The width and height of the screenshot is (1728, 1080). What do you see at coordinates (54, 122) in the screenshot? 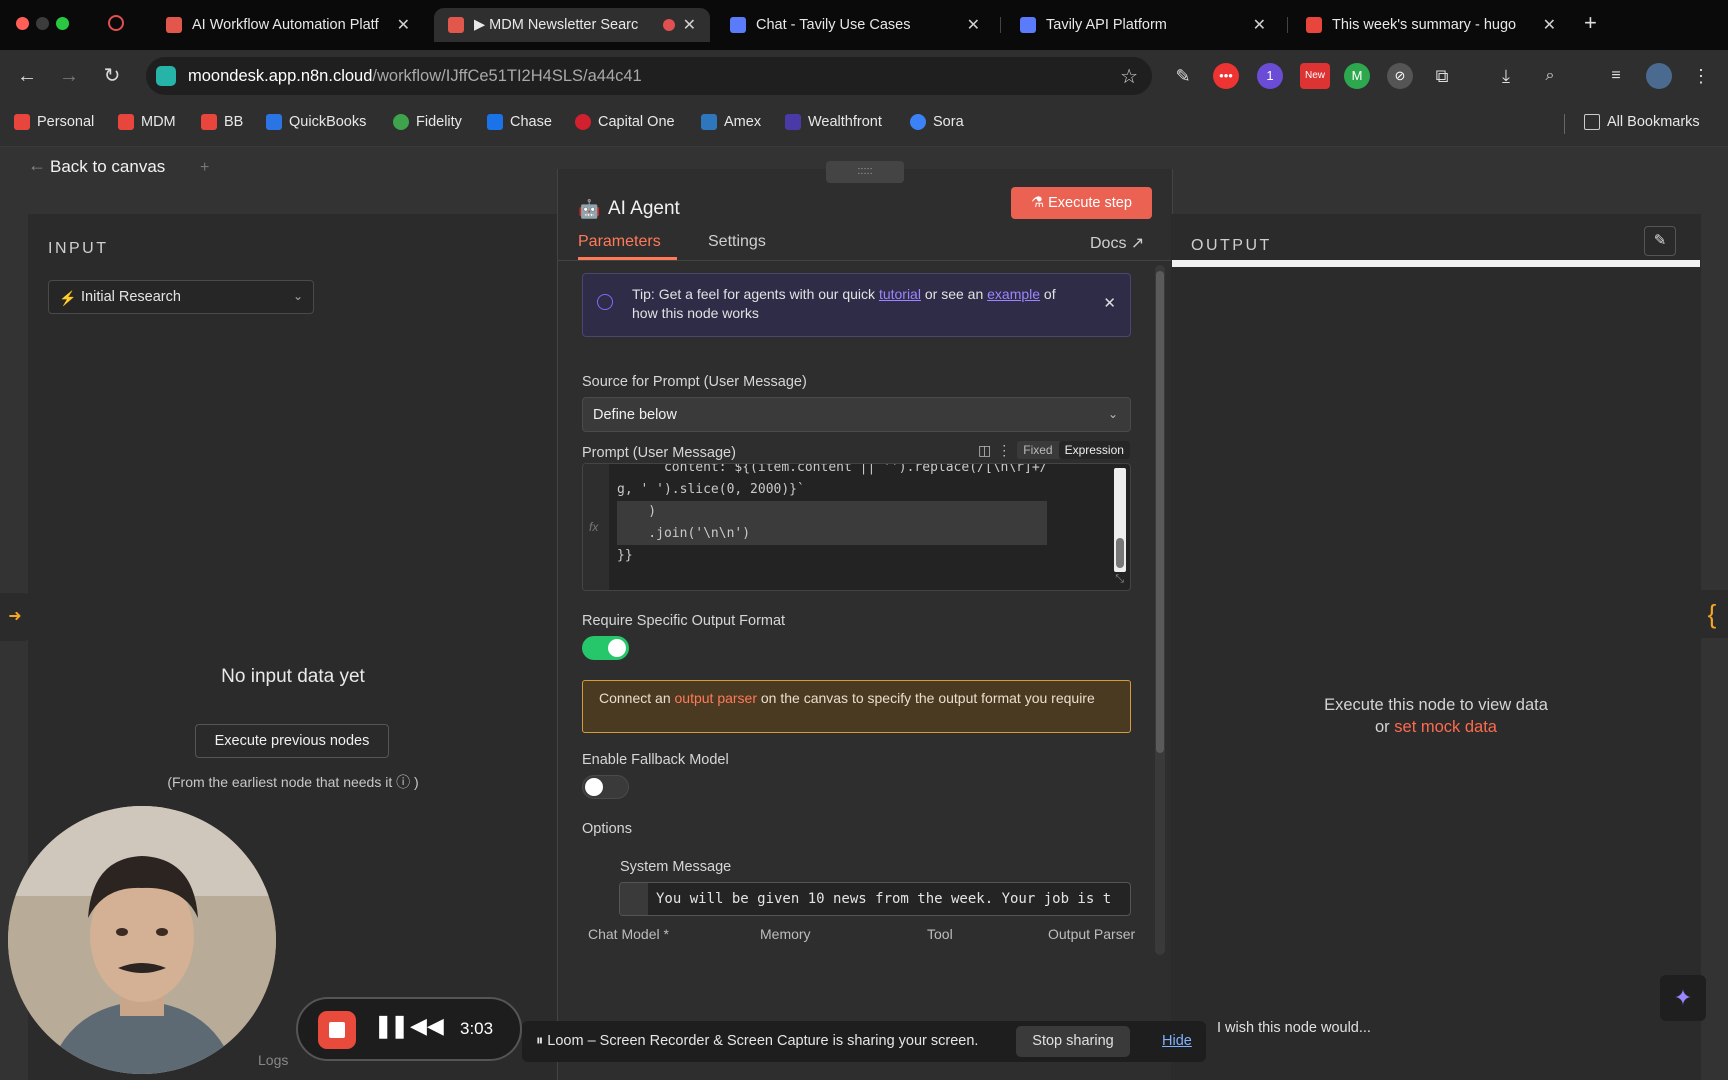
I see `bookmark-personal: Personal` at bounding box center [54, 122].